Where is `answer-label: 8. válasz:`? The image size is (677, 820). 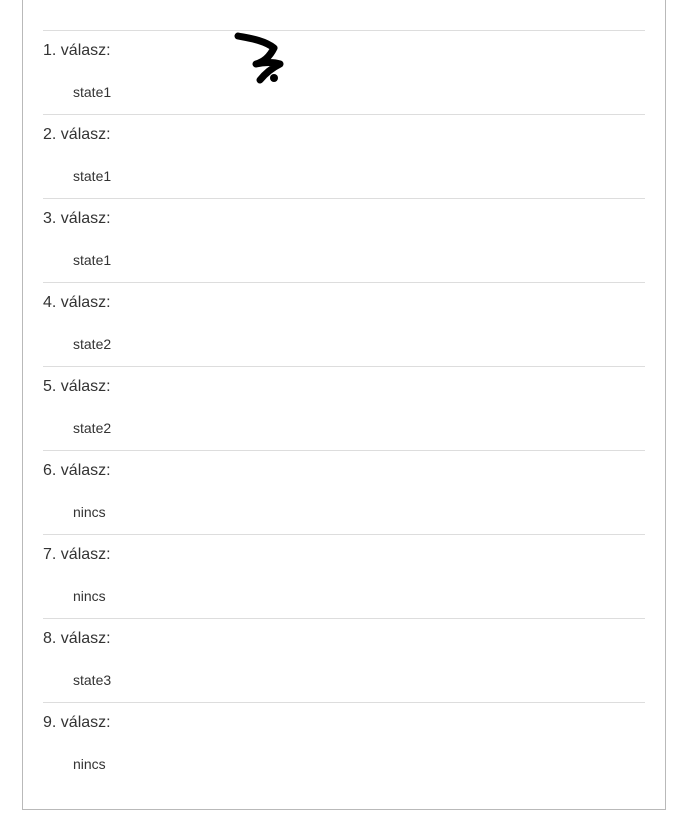
answer-label: 8. válasz: is located at coordinates (77, 638).